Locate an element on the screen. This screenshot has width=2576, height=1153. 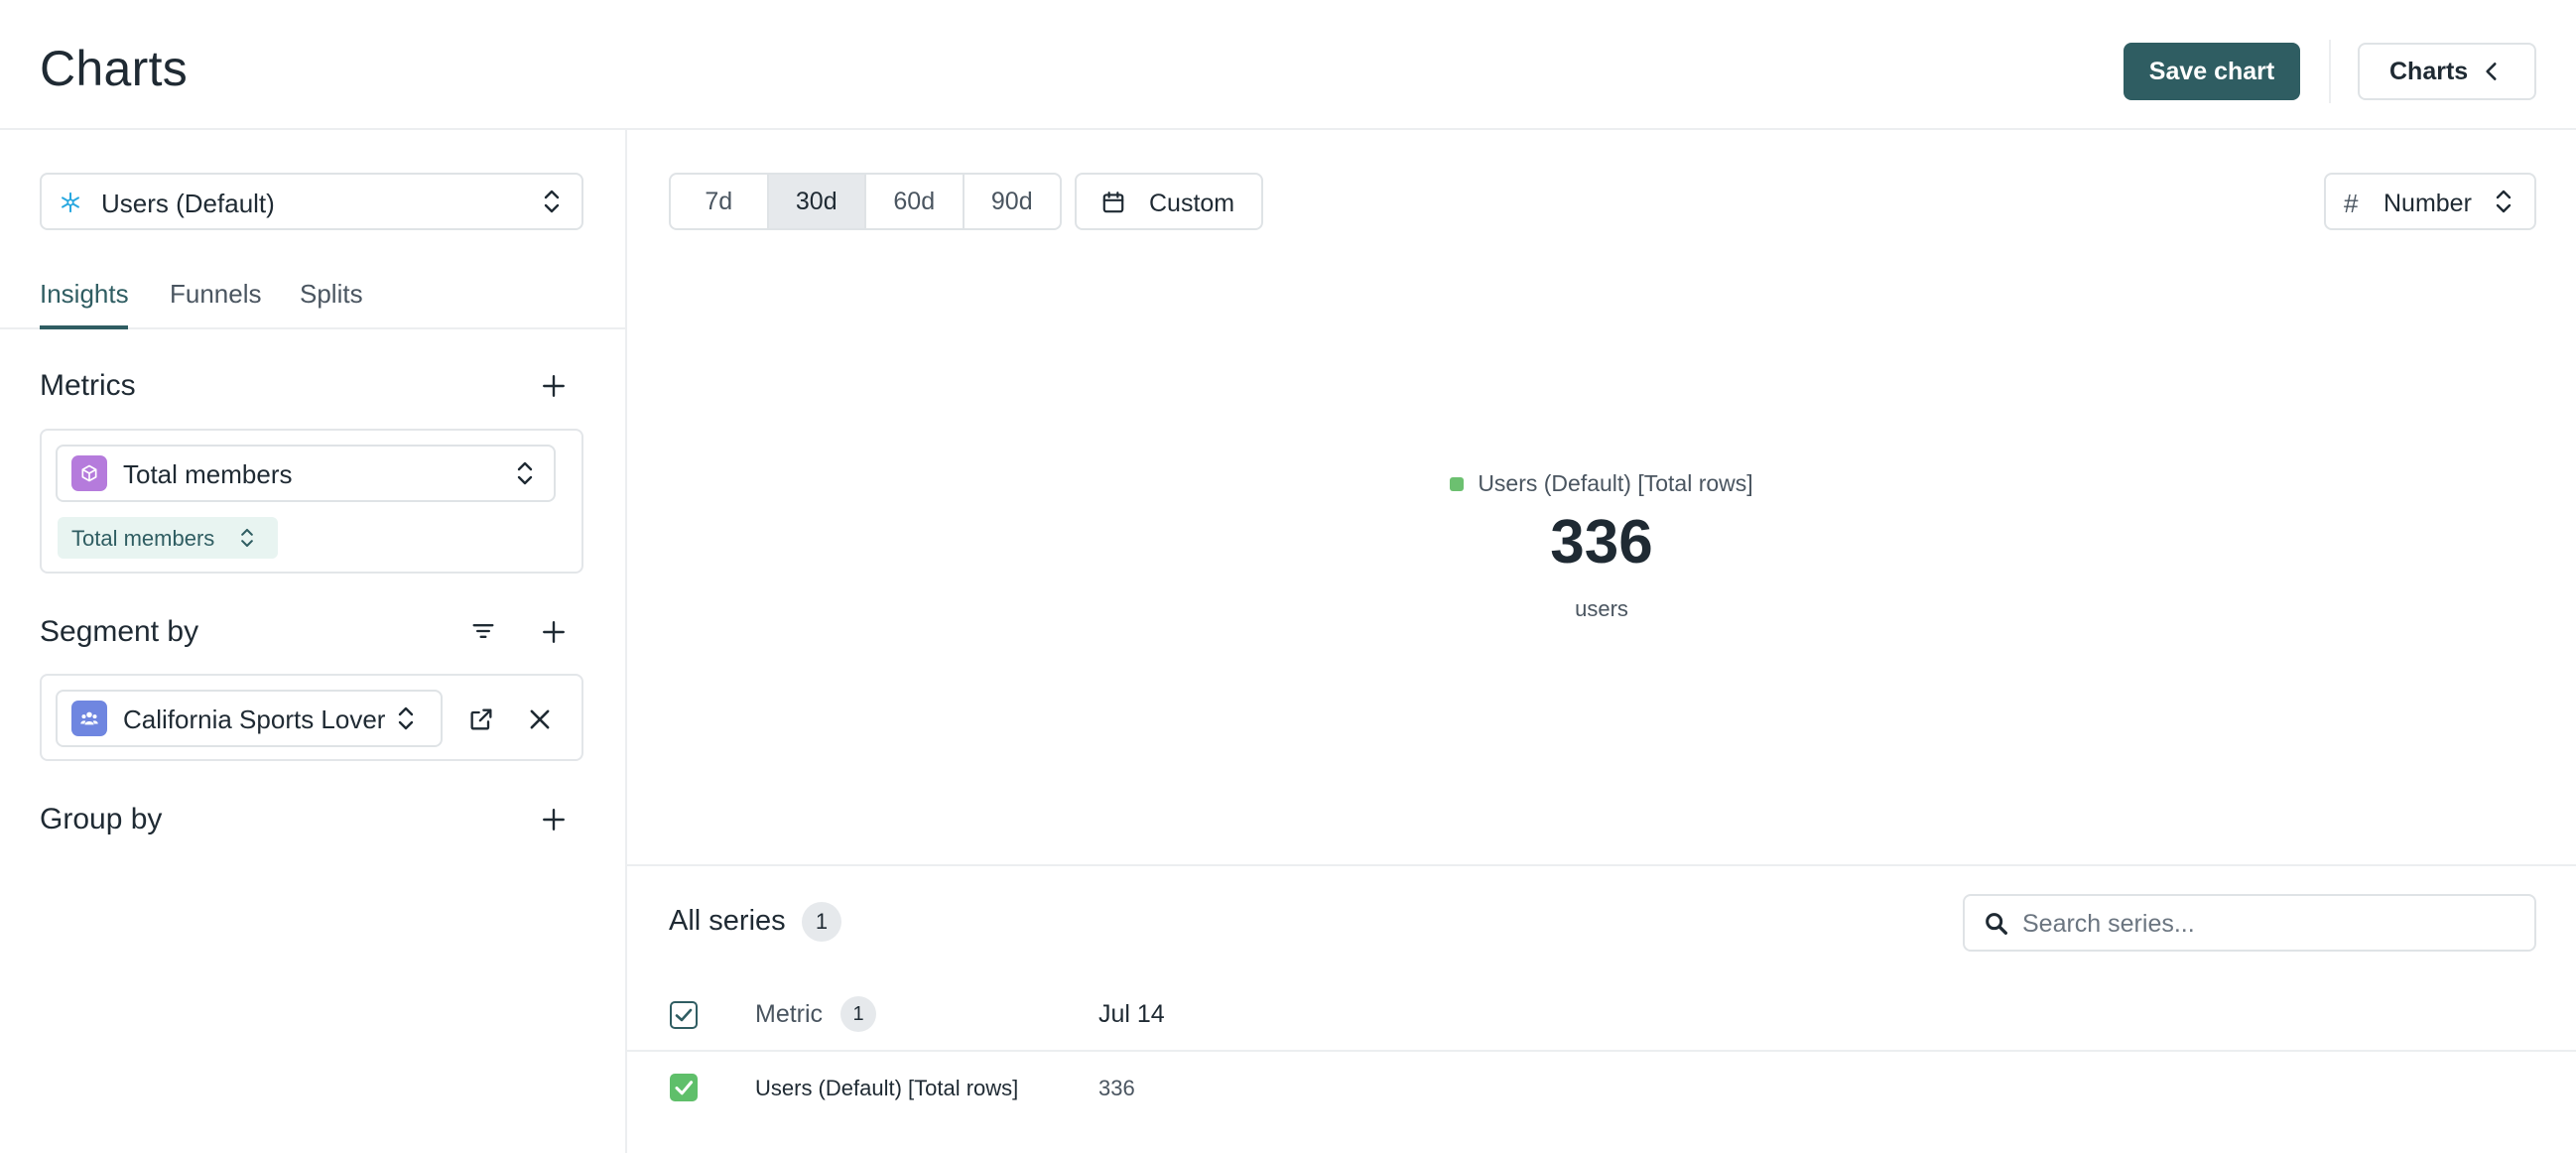
tab-splits: Splits is located at coordinates (332, 294).